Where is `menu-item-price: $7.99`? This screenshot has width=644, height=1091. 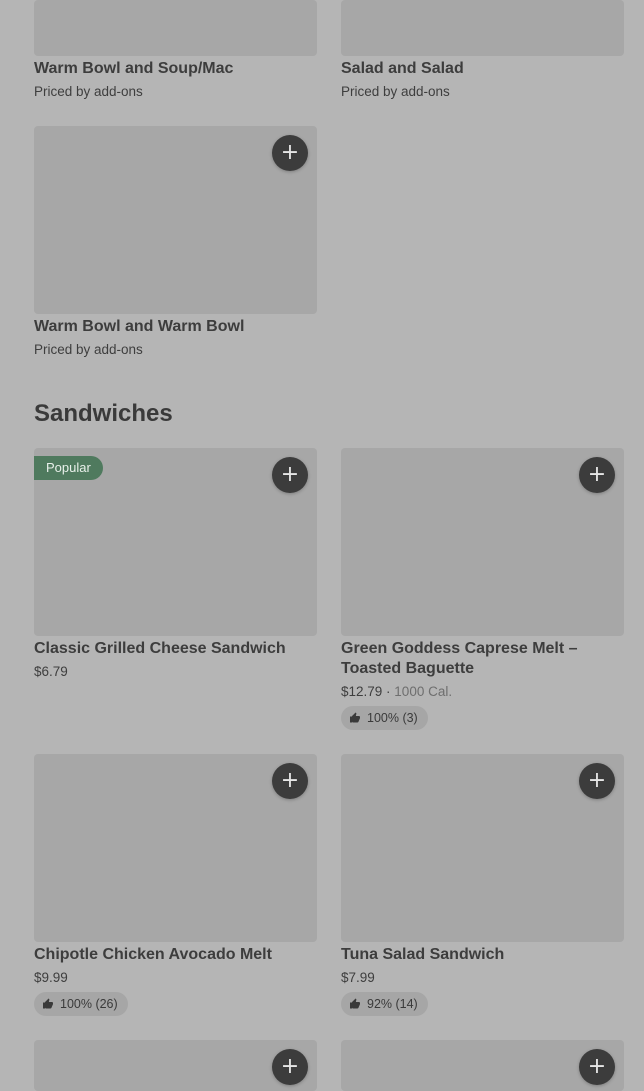 menu-item-price: $7.99 is located at coordinates (358, 977).